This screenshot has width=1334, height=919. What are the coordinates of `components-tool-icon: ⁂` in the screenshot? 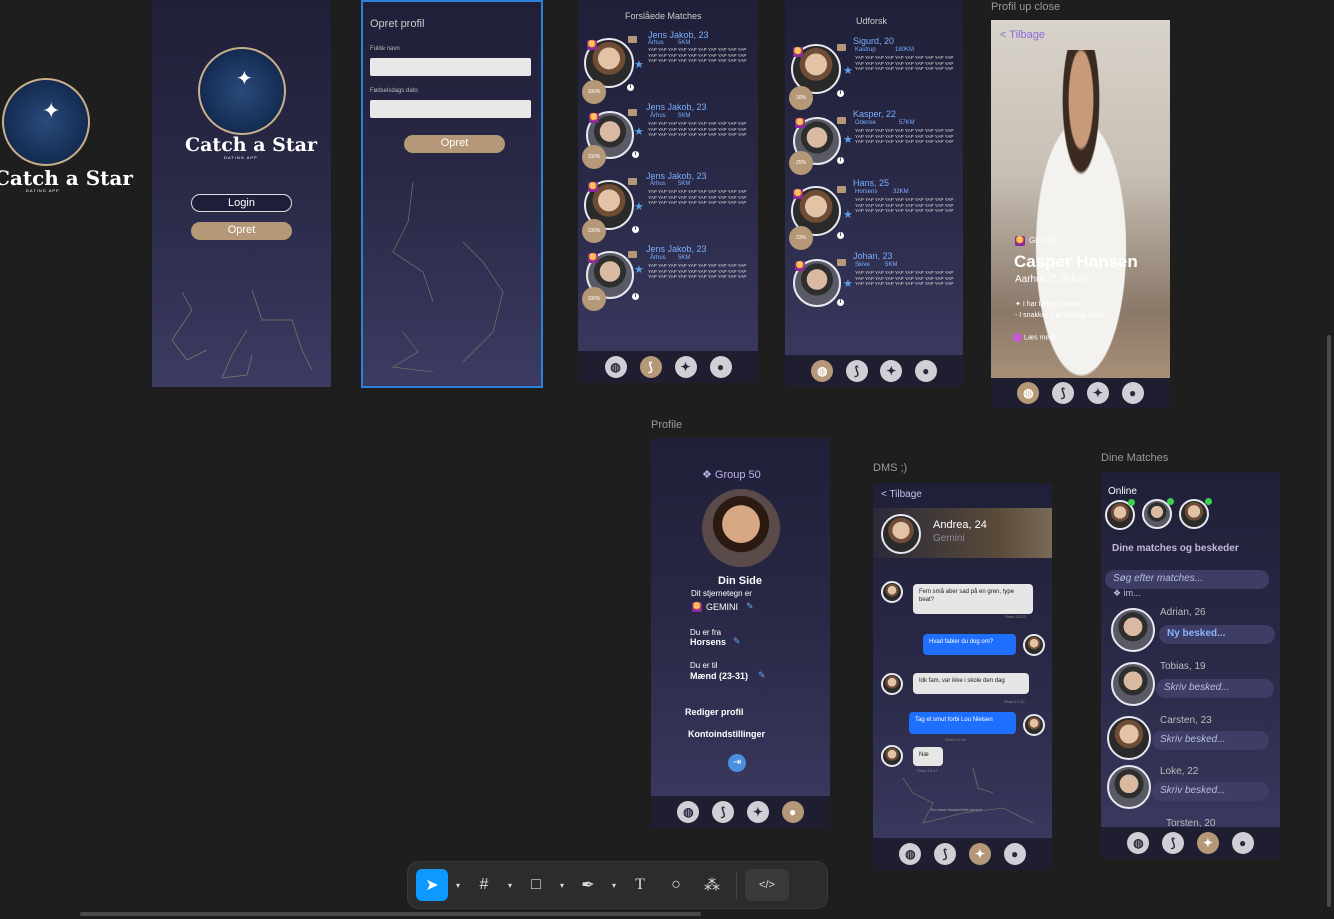 It's located at (712, 885).